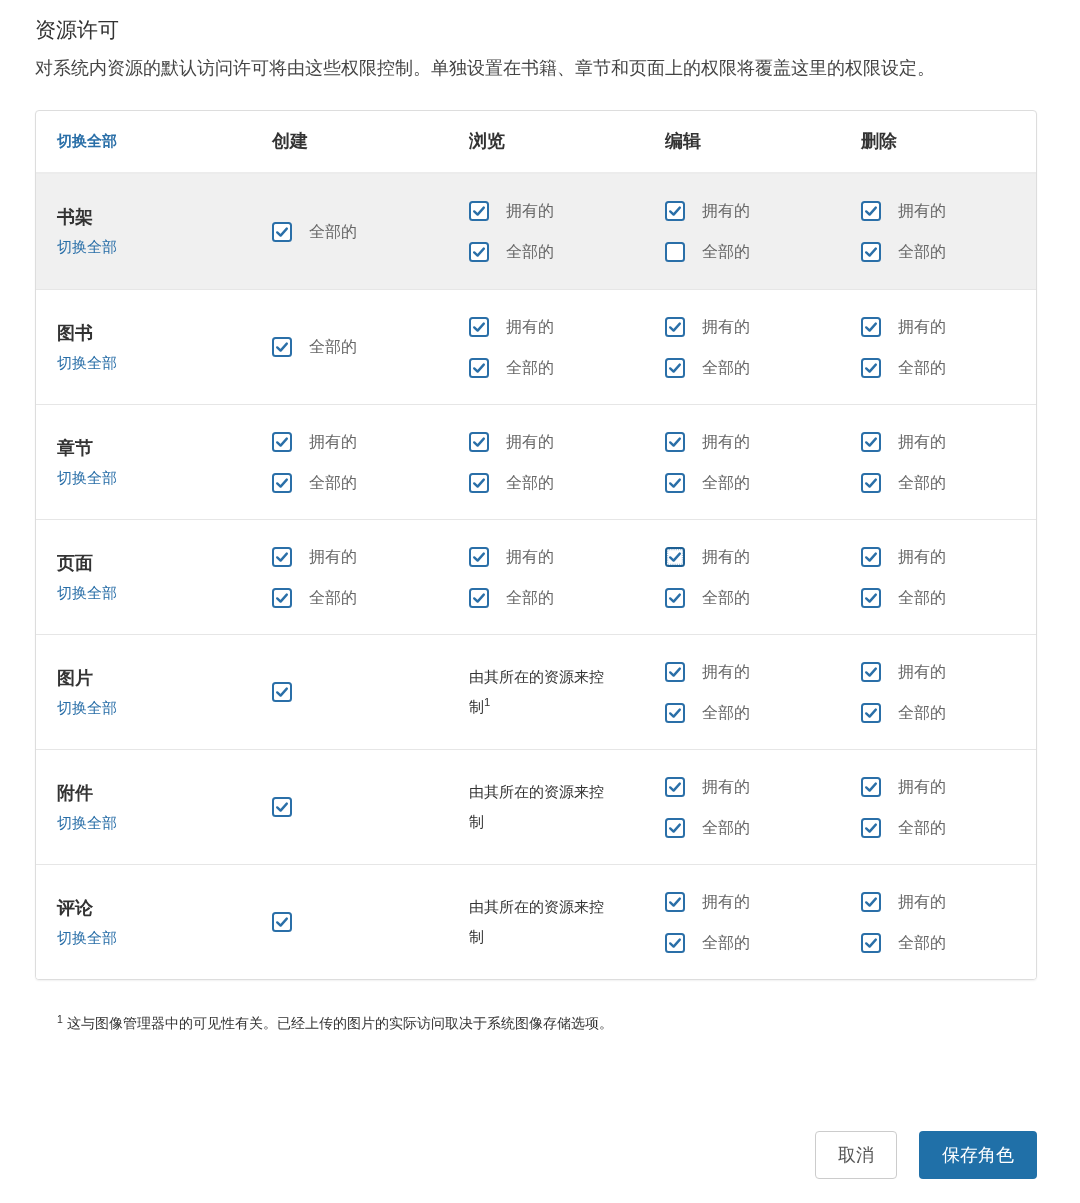 Image resolution: width=1080 pixels, height=1203 pixels. What do you see at coordinates (856, 1155) in the screenshot?
I see `cancel-button: 取消` at bounding box center [856, 1155].